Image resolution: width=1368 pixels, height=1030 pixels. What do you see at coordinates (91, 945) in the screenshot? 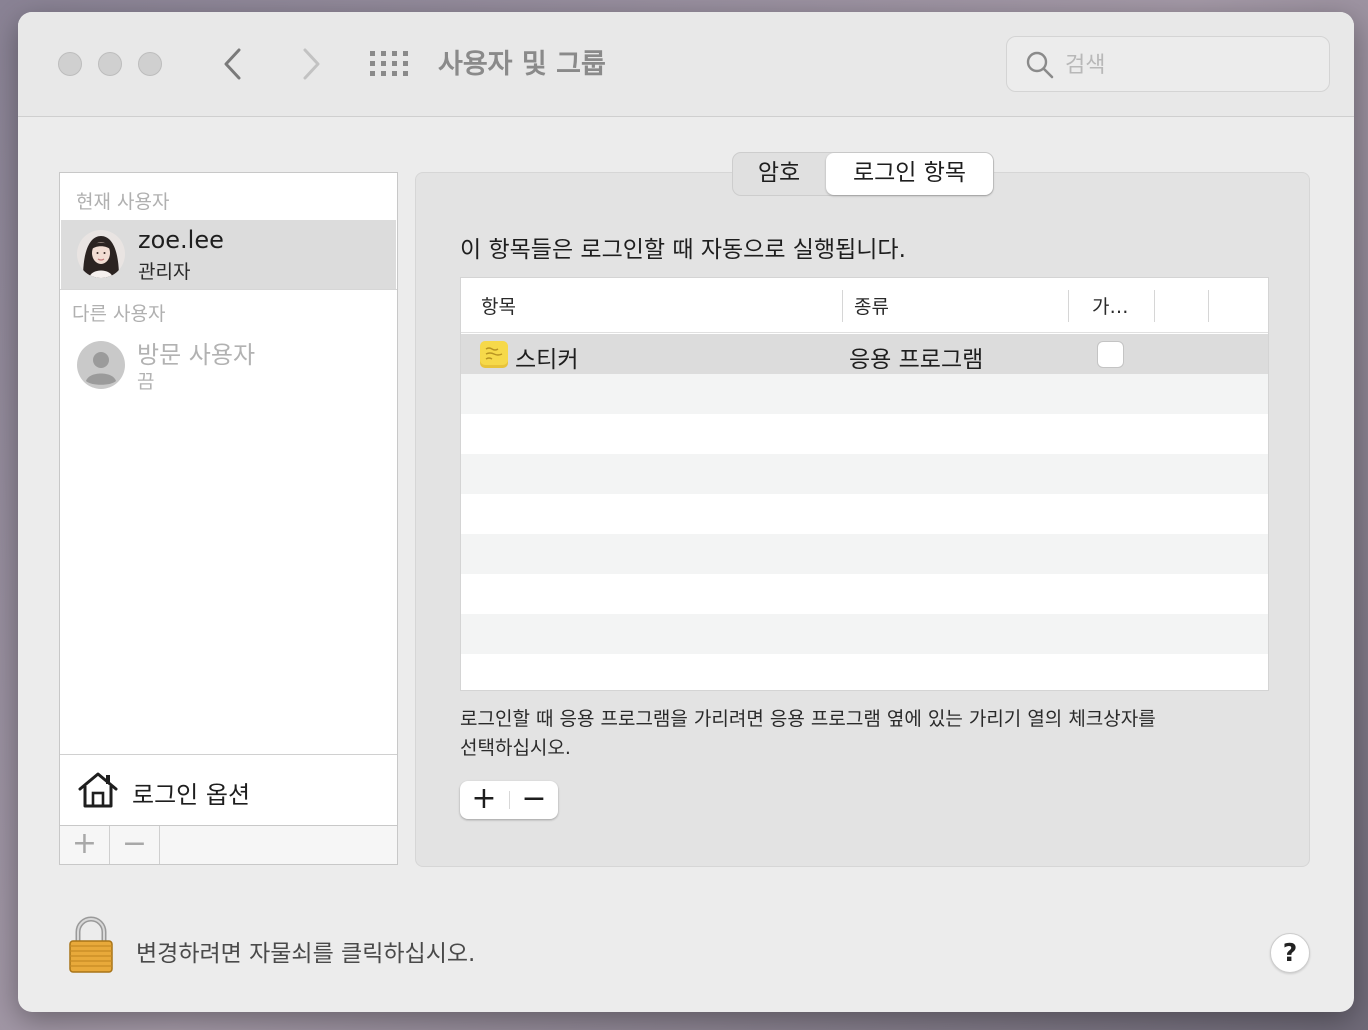
I see `lock-icon` at bounding box center [91, 945].